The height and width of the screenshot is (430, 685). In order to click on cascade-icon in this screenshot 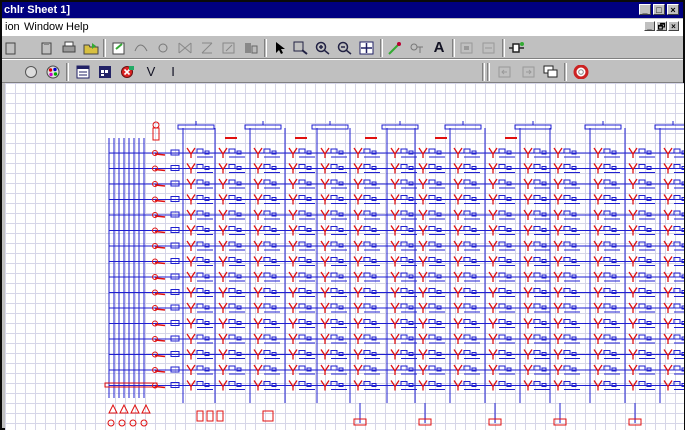, I will do `click(551, 71)`.